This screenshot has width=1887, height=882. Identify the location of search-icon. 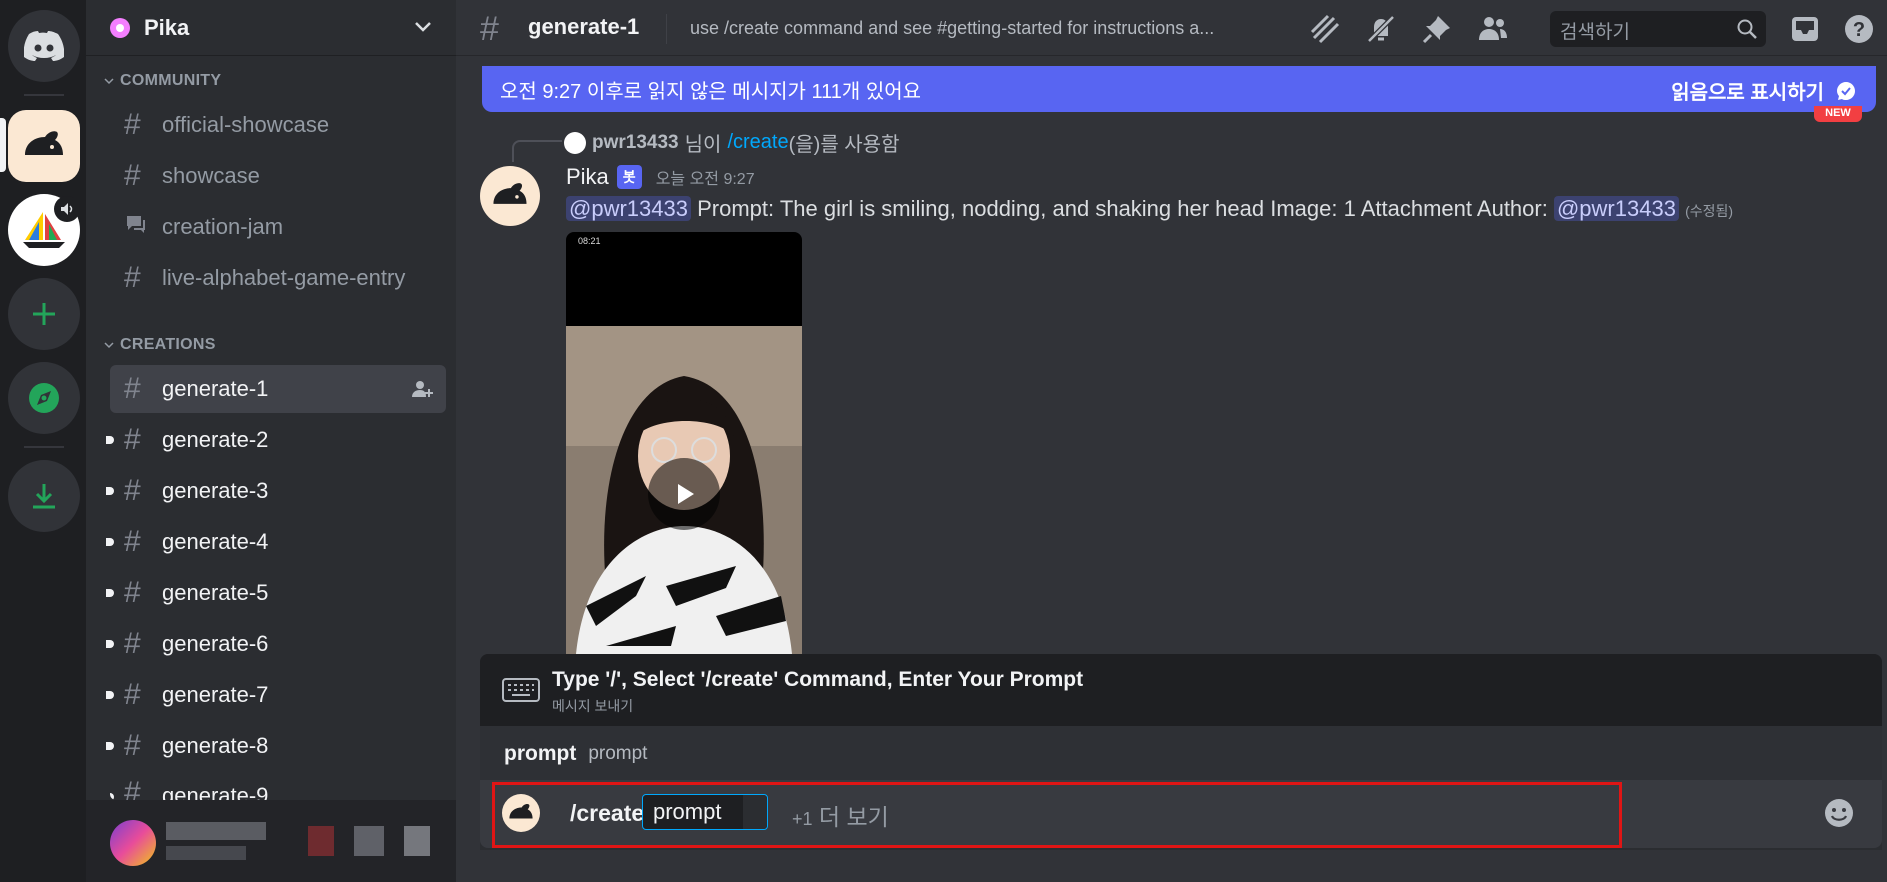
(1747, 29).